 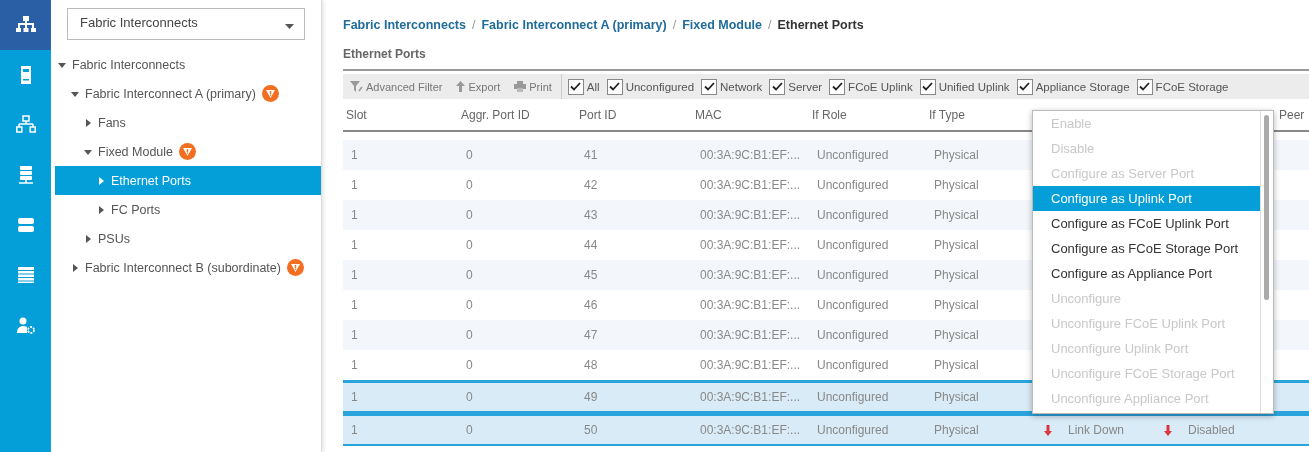 What do you see at coordinates (461, 86) in the screenshot?
I see `up-arrow-icon` at bounding box center [461, 86].